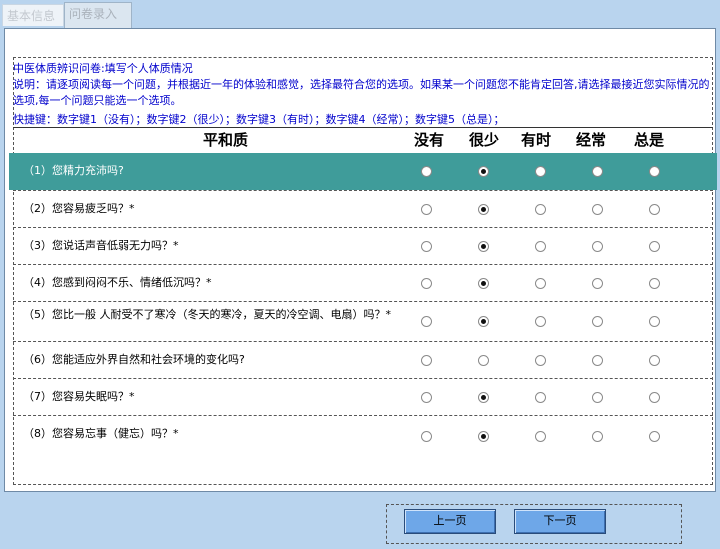 This screenshot has height=549, width=720. Describe the element at coordinates (363, 435) in the screenshot. I see `question-row: （8）您容易忘事（健忘）吗？*` at that location.